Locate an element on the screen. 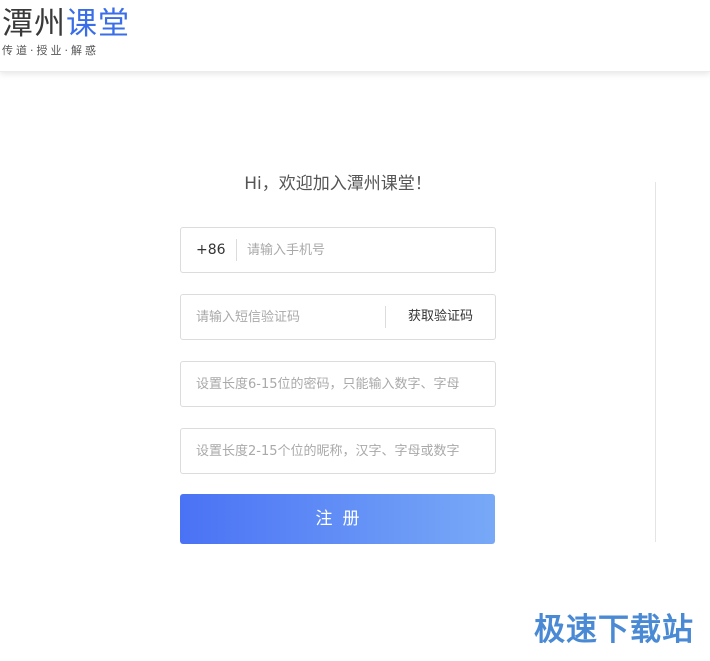 This screenshot has width=710, height=661. logo-text-ketang: 课堂 is located at coordinates (98, 24).